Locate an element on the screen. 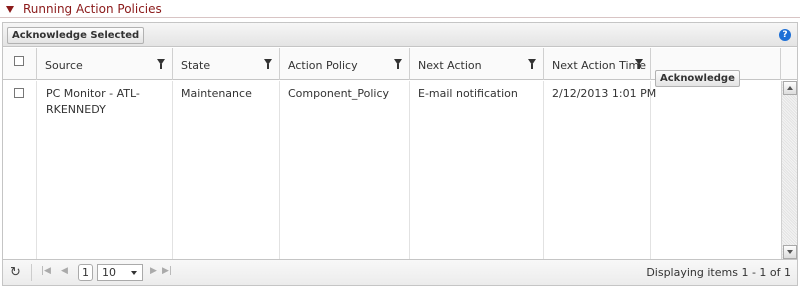 This screenshot has width=800, height=293. scroll-up-button is located at coordinates (790, 88).